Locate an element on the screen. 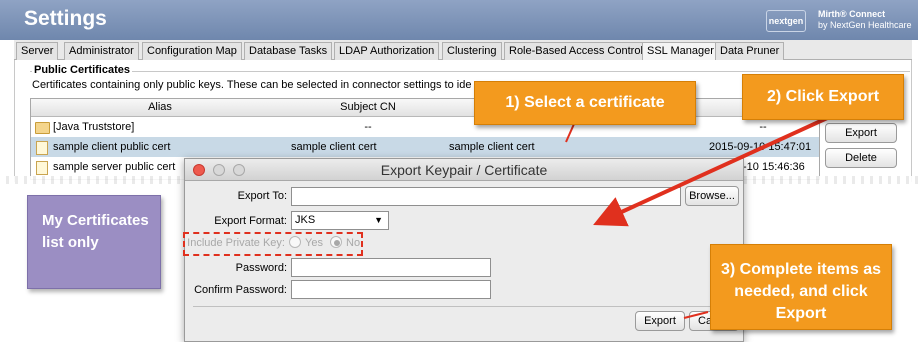 Image resolution: width=918 pixels, height=342 pixels. step2-callout: 2) Click Export is located at coordinates (823, 97).